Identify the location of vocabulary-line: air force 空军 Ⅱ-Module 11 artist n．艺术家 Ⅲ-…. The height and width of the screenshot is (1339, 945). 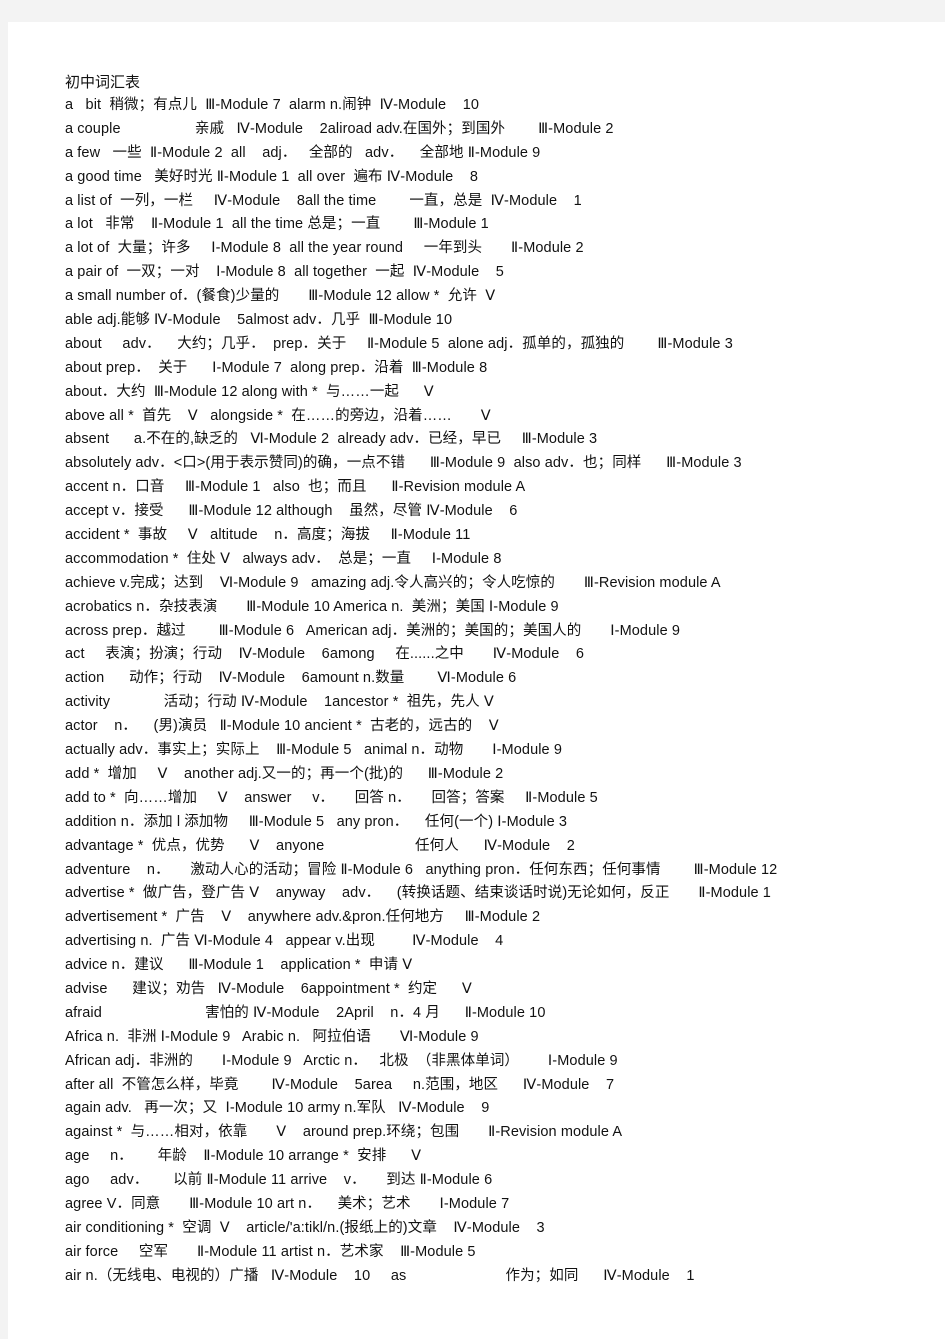
(270, 1251).